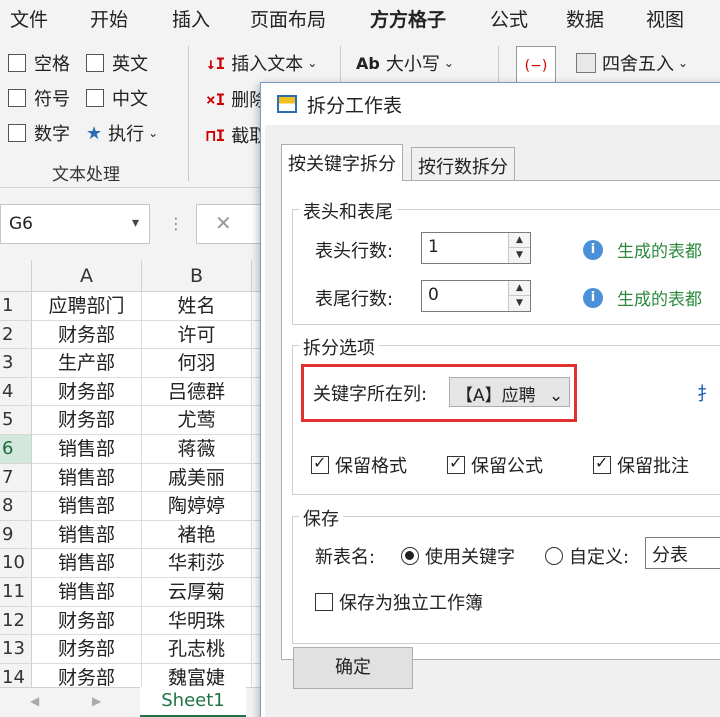 This screenshot has width=720, height=717. Describe the element at coordinates (87, 276) in the screenshot. I see `column-header-a: A` at that location.